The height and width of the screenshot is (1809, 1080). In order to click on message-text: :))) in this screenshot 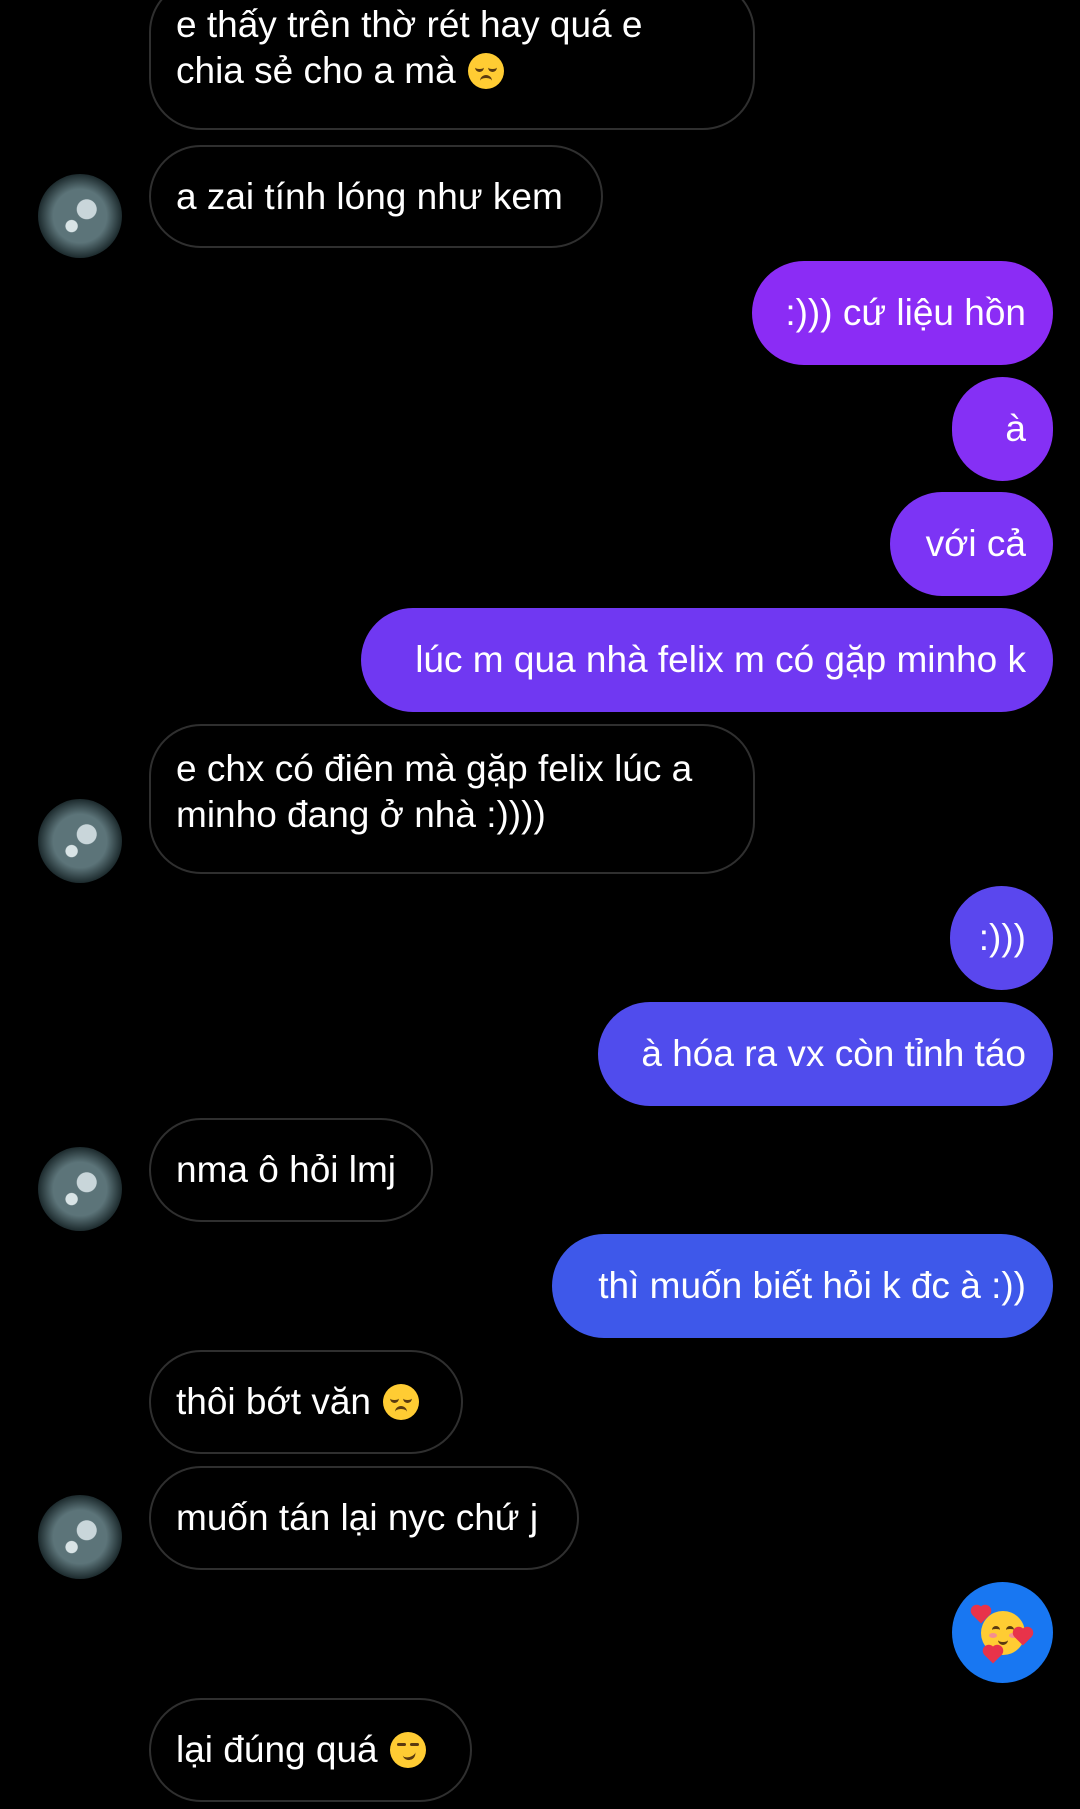, I will do `click(1002, 937)`.